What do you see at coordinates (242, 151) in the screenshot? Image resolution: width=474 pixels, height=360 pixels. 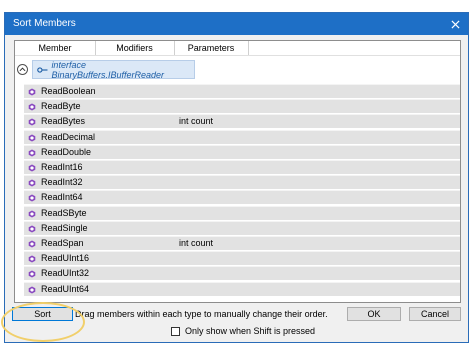 I see `member-row: ReadDouble` at bounding box center [242, 151].